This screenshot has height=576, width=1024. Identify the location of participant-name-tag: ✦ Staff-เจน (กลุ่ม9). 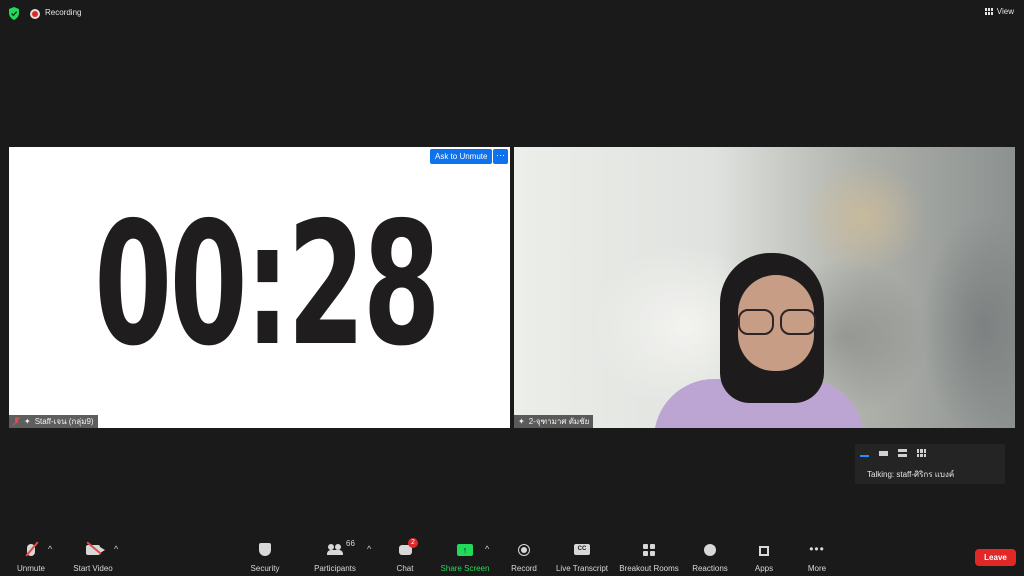
(53, 421).